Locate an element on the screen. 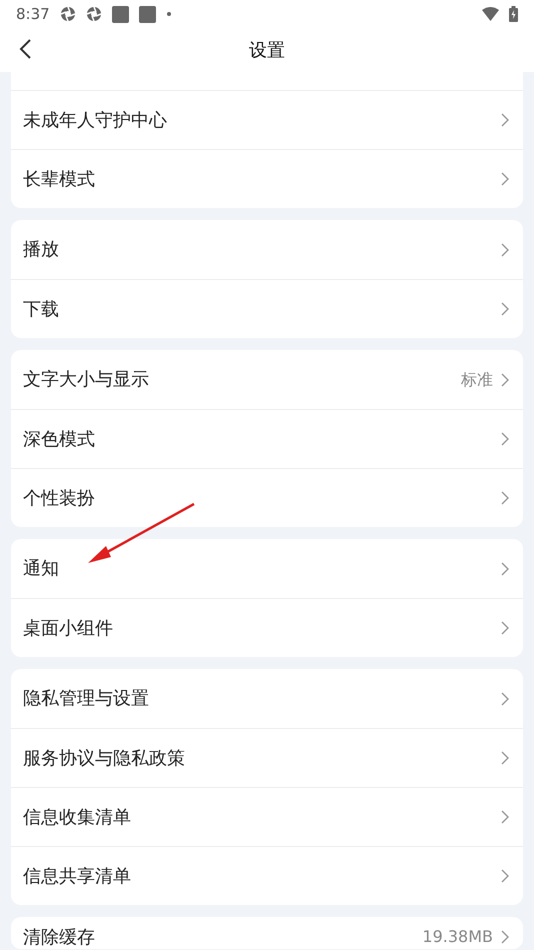 The image size is (534, 950). battery-icon is located at coordinates (513, 14).